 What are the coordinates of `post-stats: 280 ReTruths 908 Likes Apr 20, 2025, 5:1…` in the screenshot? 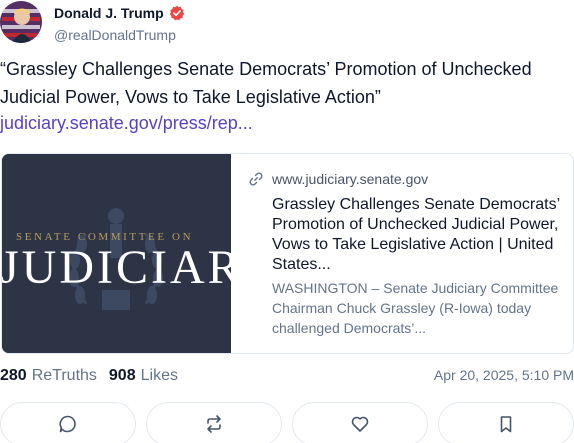 It's located at (287, 376).